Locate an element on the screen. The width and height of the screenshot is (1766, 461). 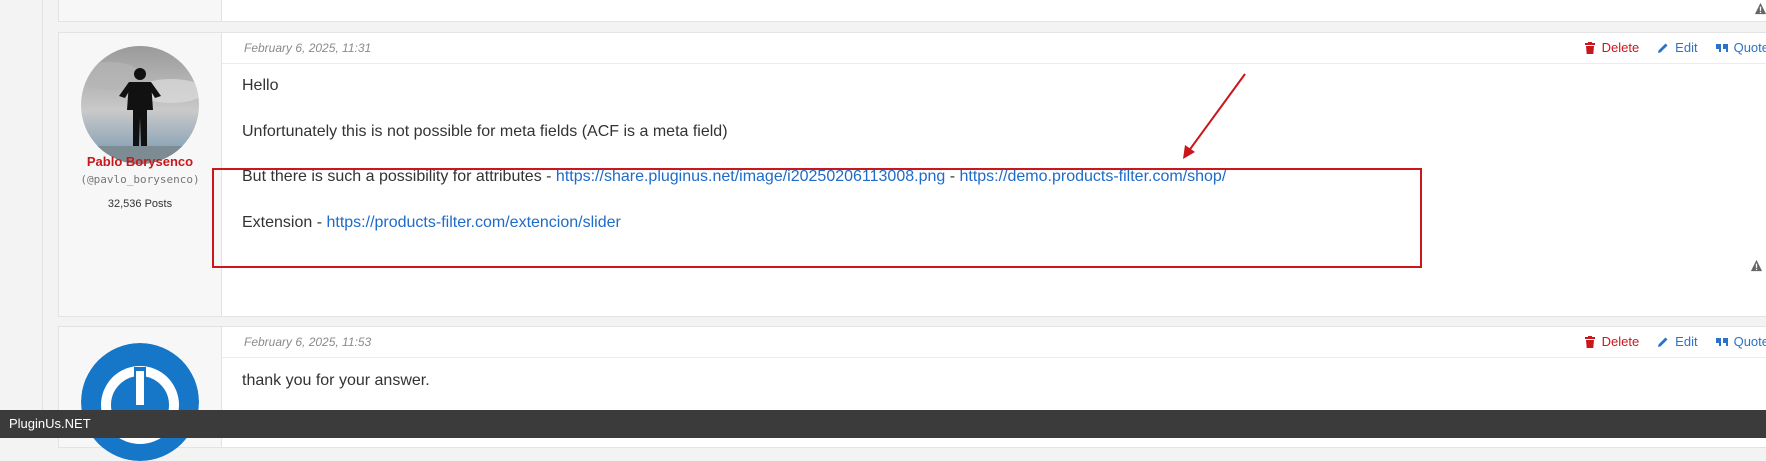
left-gutter is located at coordinates (21, 205).